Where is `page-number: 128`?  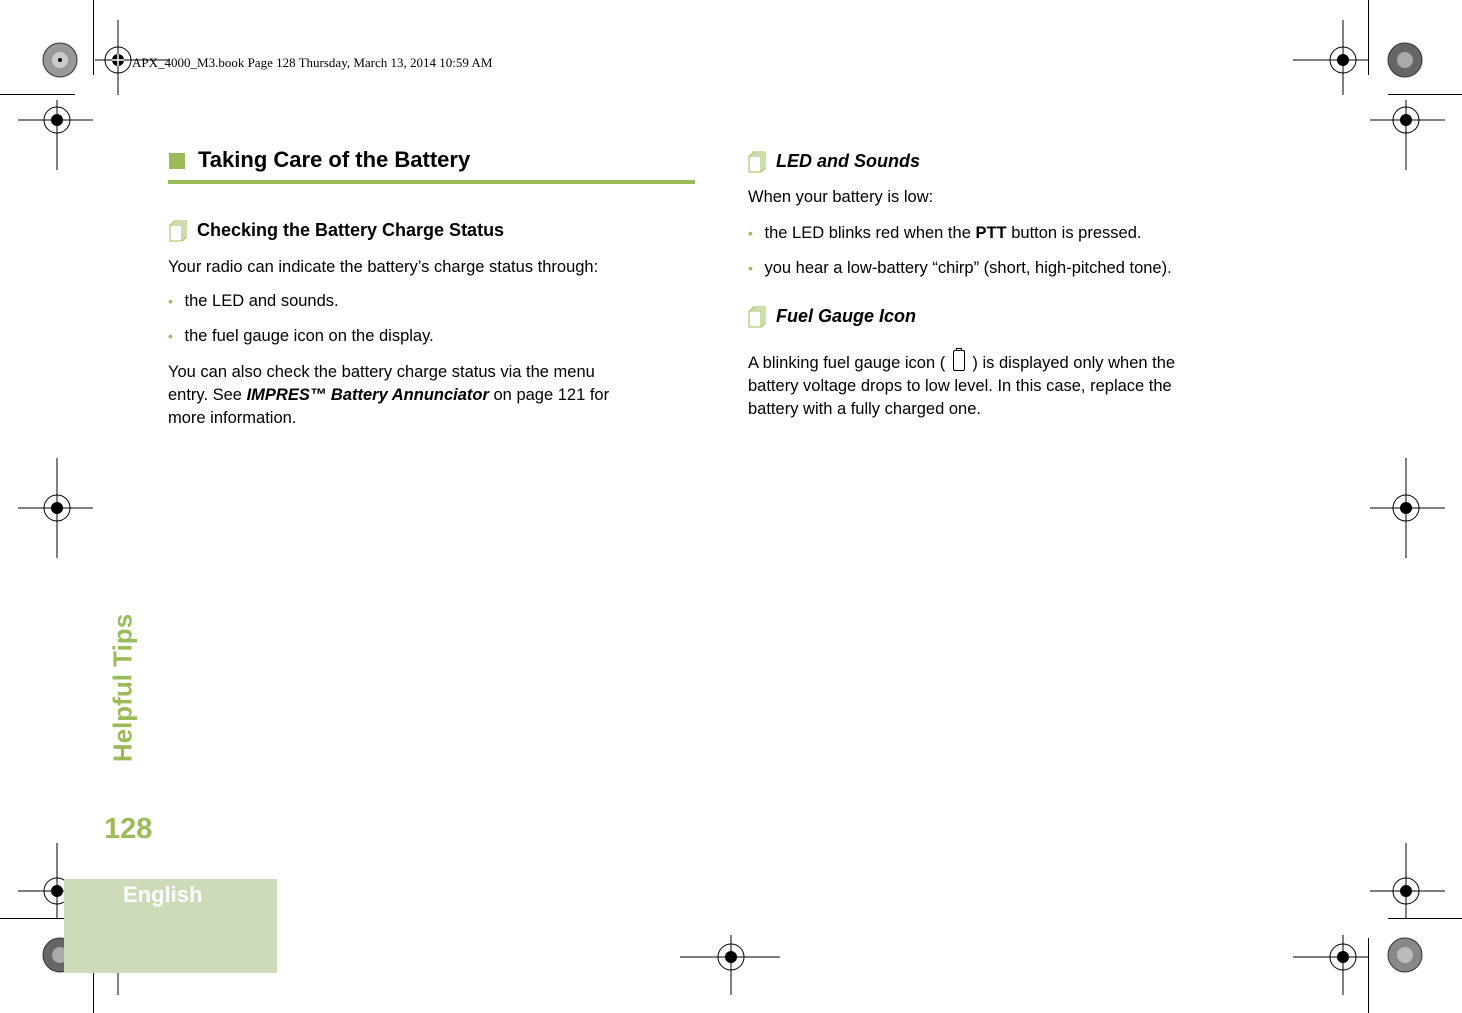
page-number: 128 is located at coordinates (128, 829).